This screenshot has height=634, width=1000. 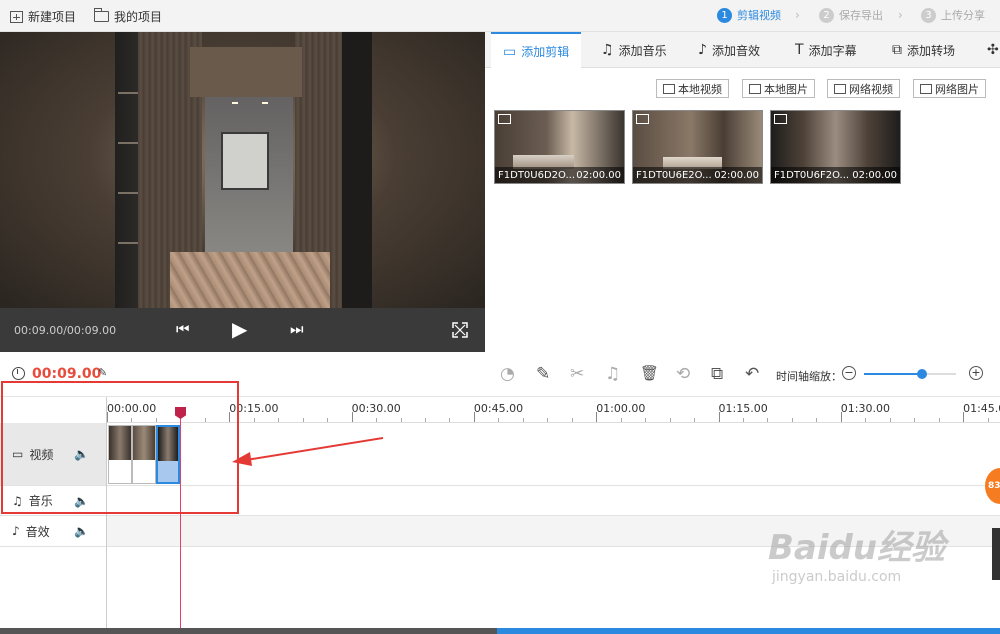 I want to click on tab-add-clip: ▭ 添加剪辑, so click(x=536, y=50).